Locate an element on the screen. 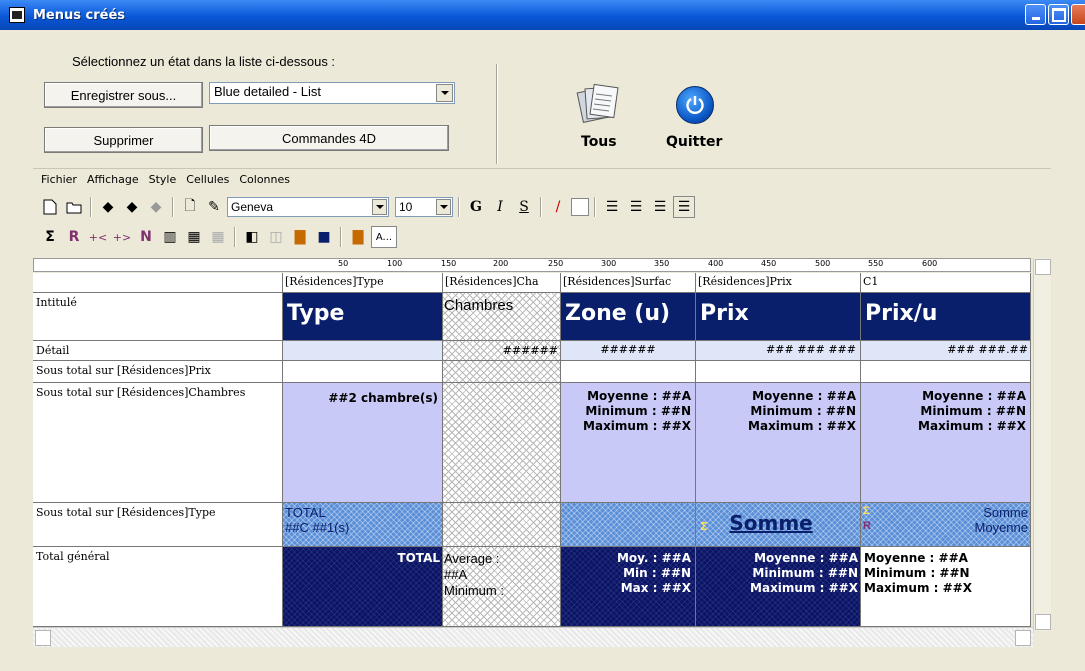 This screenshot has width=1085, height=671. minimum-icon: +< is located at coordinates (98, 237).